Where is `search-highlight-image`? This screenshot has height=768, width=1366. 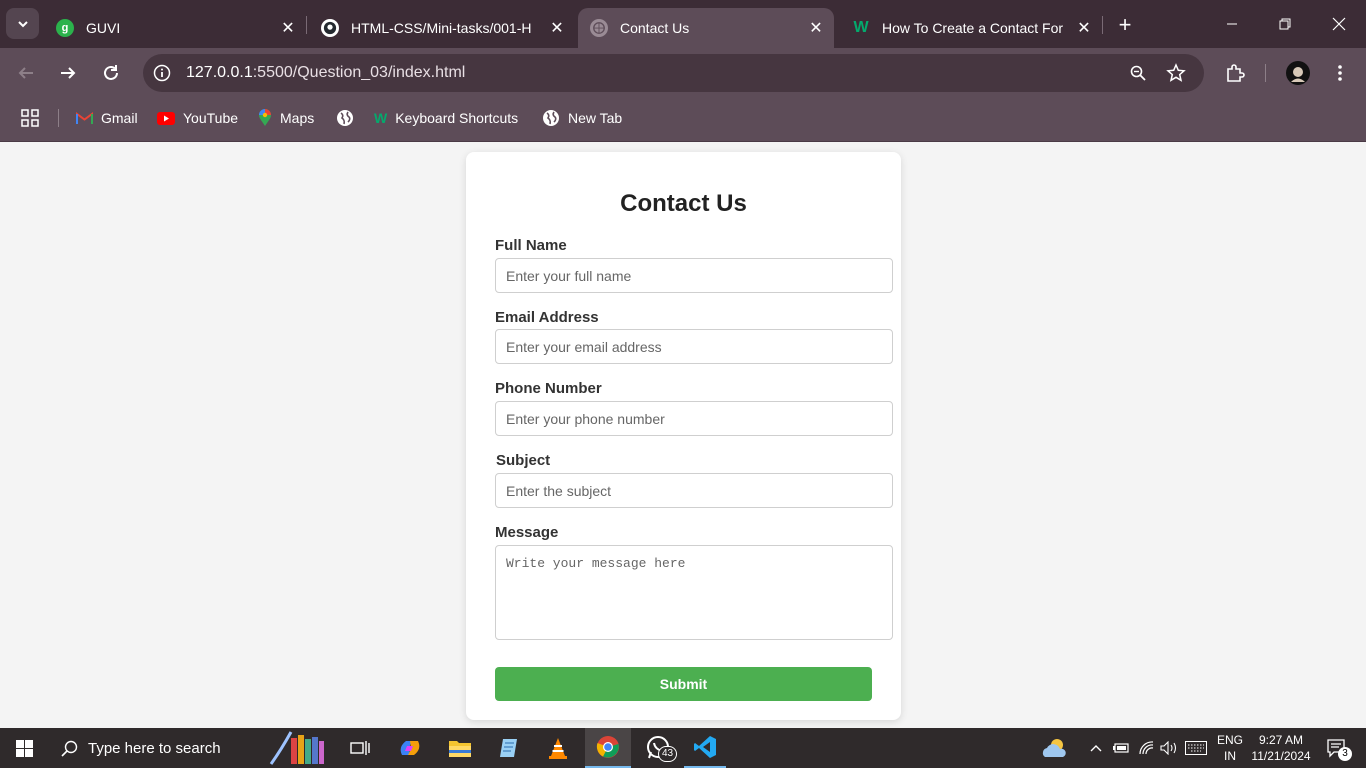
search-highlight-image is located at coordinates (297, 748).